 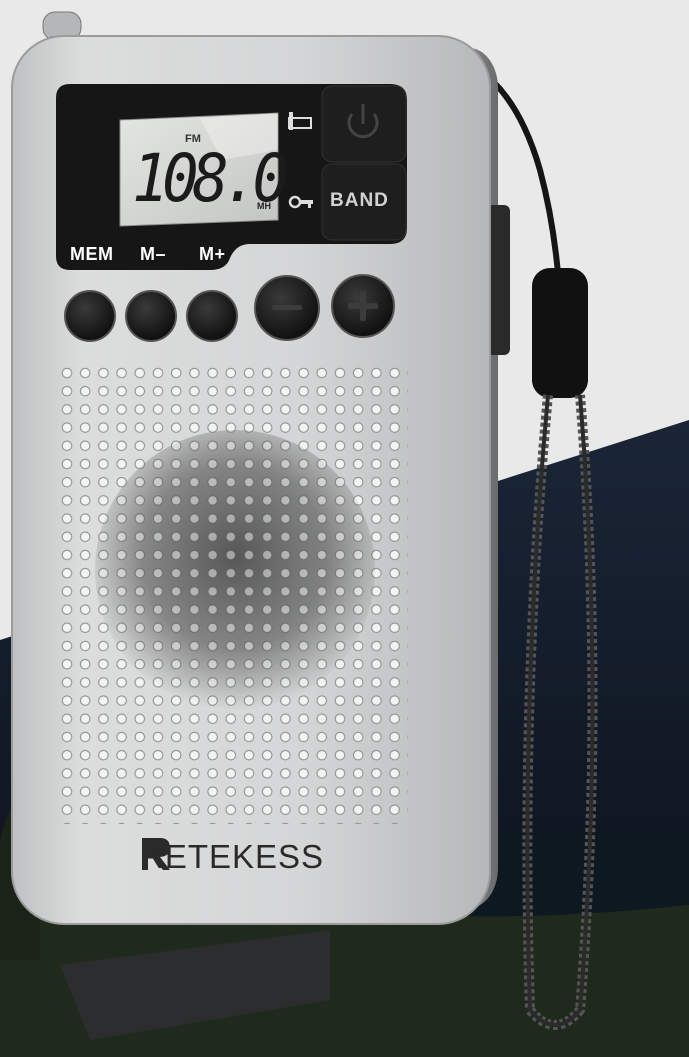 What do you see at coordinates (560, 333) in the screenshot?
I see `lanyard-clip` at bounding box center [560, 333].